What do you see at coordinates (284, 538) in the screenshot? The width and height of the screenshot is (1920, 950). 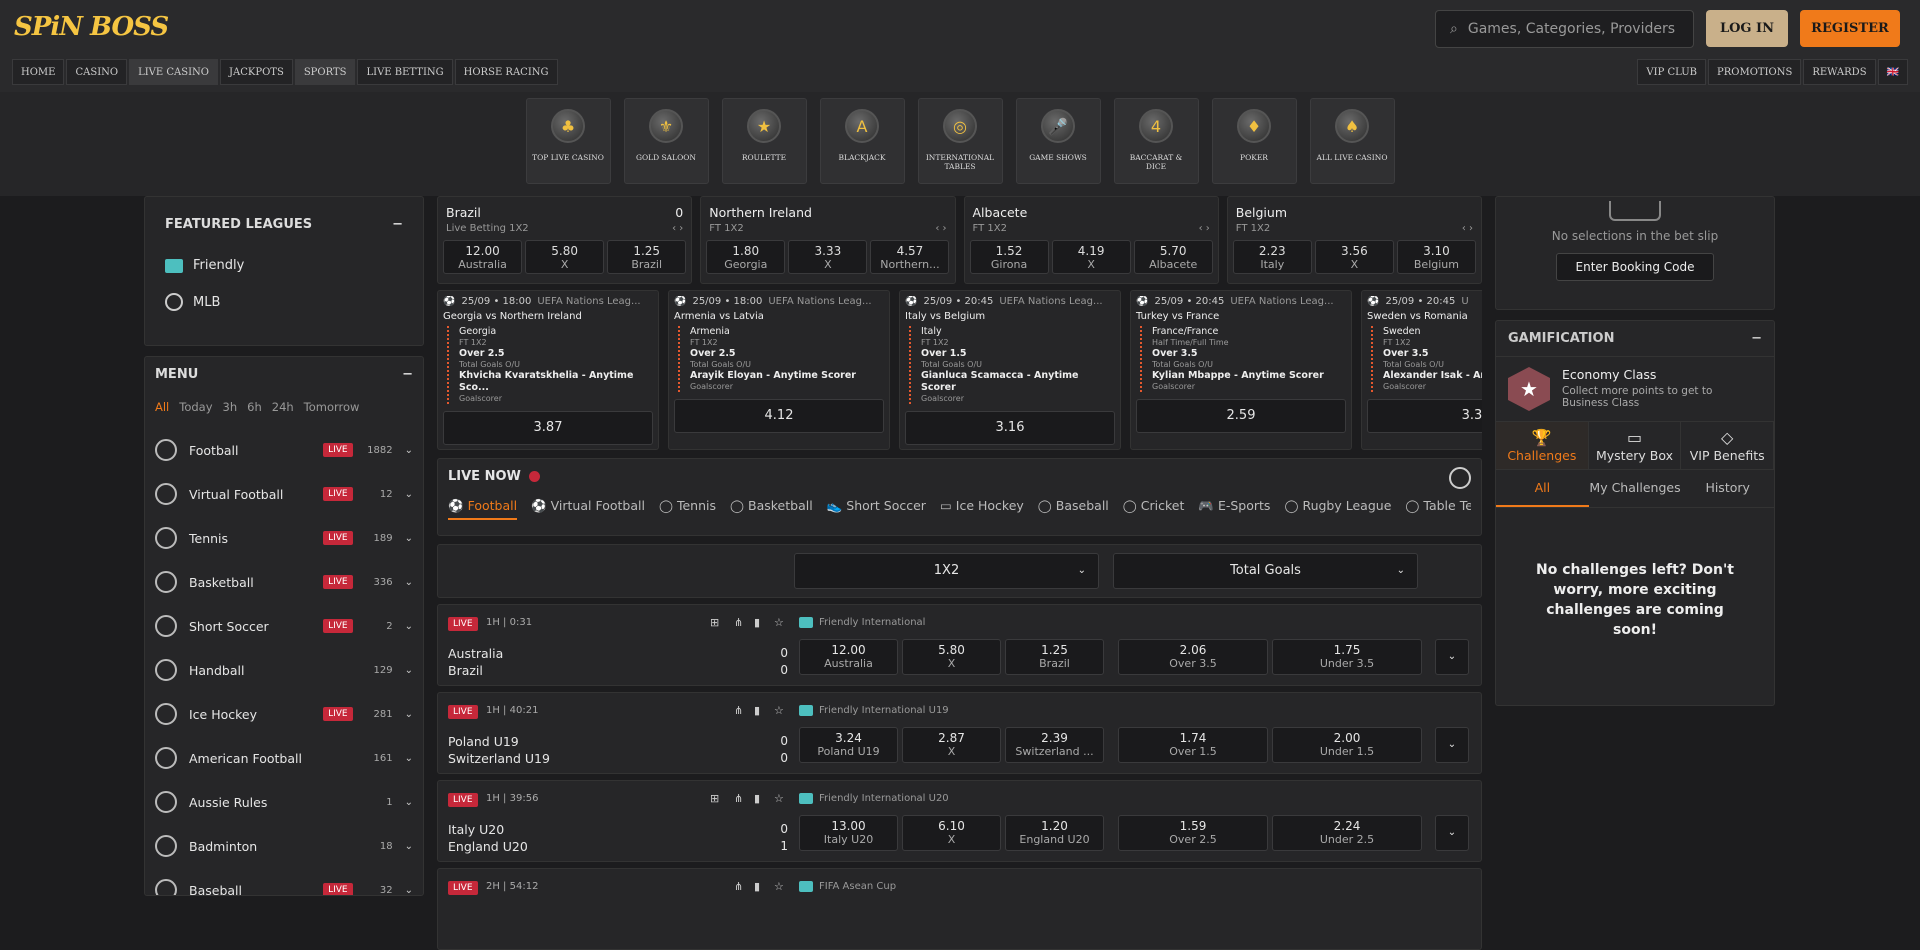 I see `sport-item-tennis: Tennis LIVE 189 ⌄` at bounding box center [284, 538].